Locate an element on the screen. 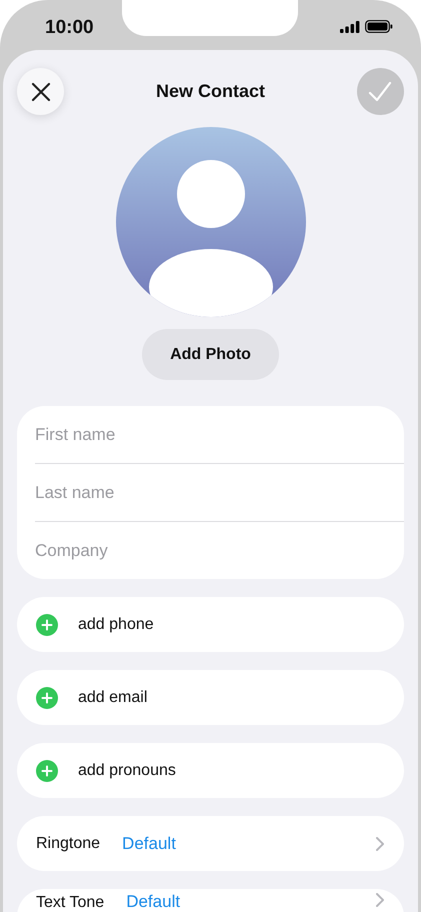 The height and width of the screenshot is (912, 421). avatar-placeholder-icon is located at coordinates (211, 222).